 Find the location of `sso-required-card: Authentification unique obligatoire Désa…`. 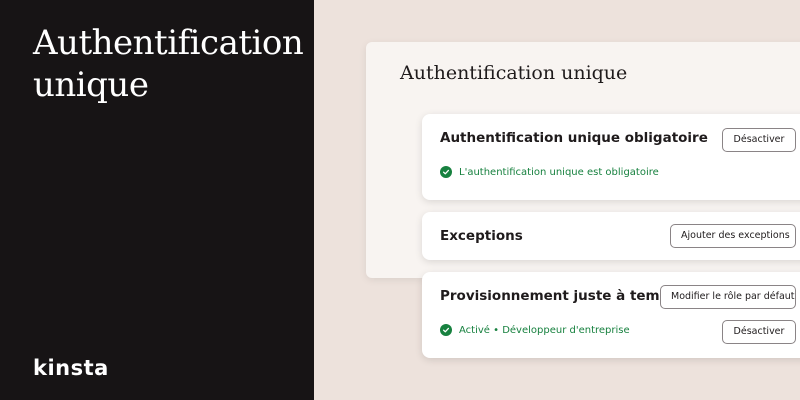

sso-required-card: Authentification unique obligatoire Désa… is located at coordinates (611, 157).